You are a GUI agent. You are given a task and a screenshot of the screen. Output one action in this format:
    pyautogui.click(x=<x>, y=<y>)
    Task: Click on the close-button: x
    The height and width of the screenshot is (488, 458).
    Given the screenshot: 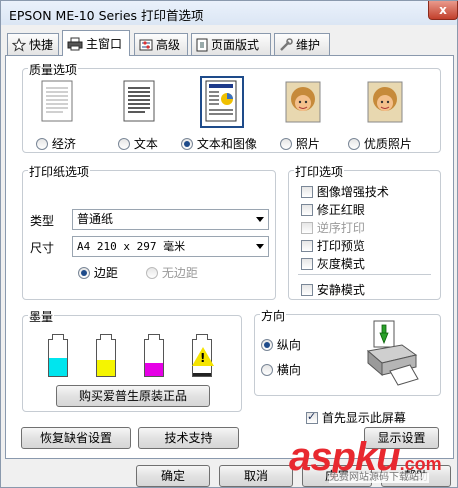 What is the action you would take?
    pyautogui.click(x=443, y=10)
    